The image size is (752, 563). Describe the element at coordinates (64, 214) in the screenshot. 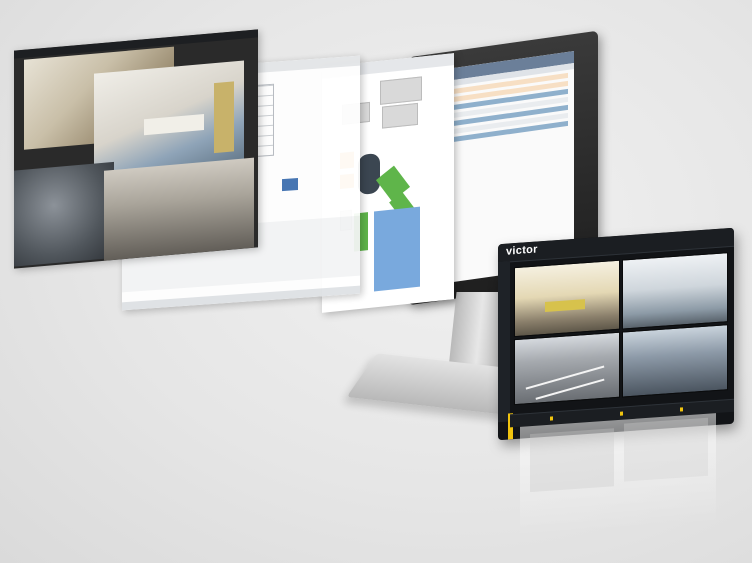

I see `fisheye-camera-image` at that location.